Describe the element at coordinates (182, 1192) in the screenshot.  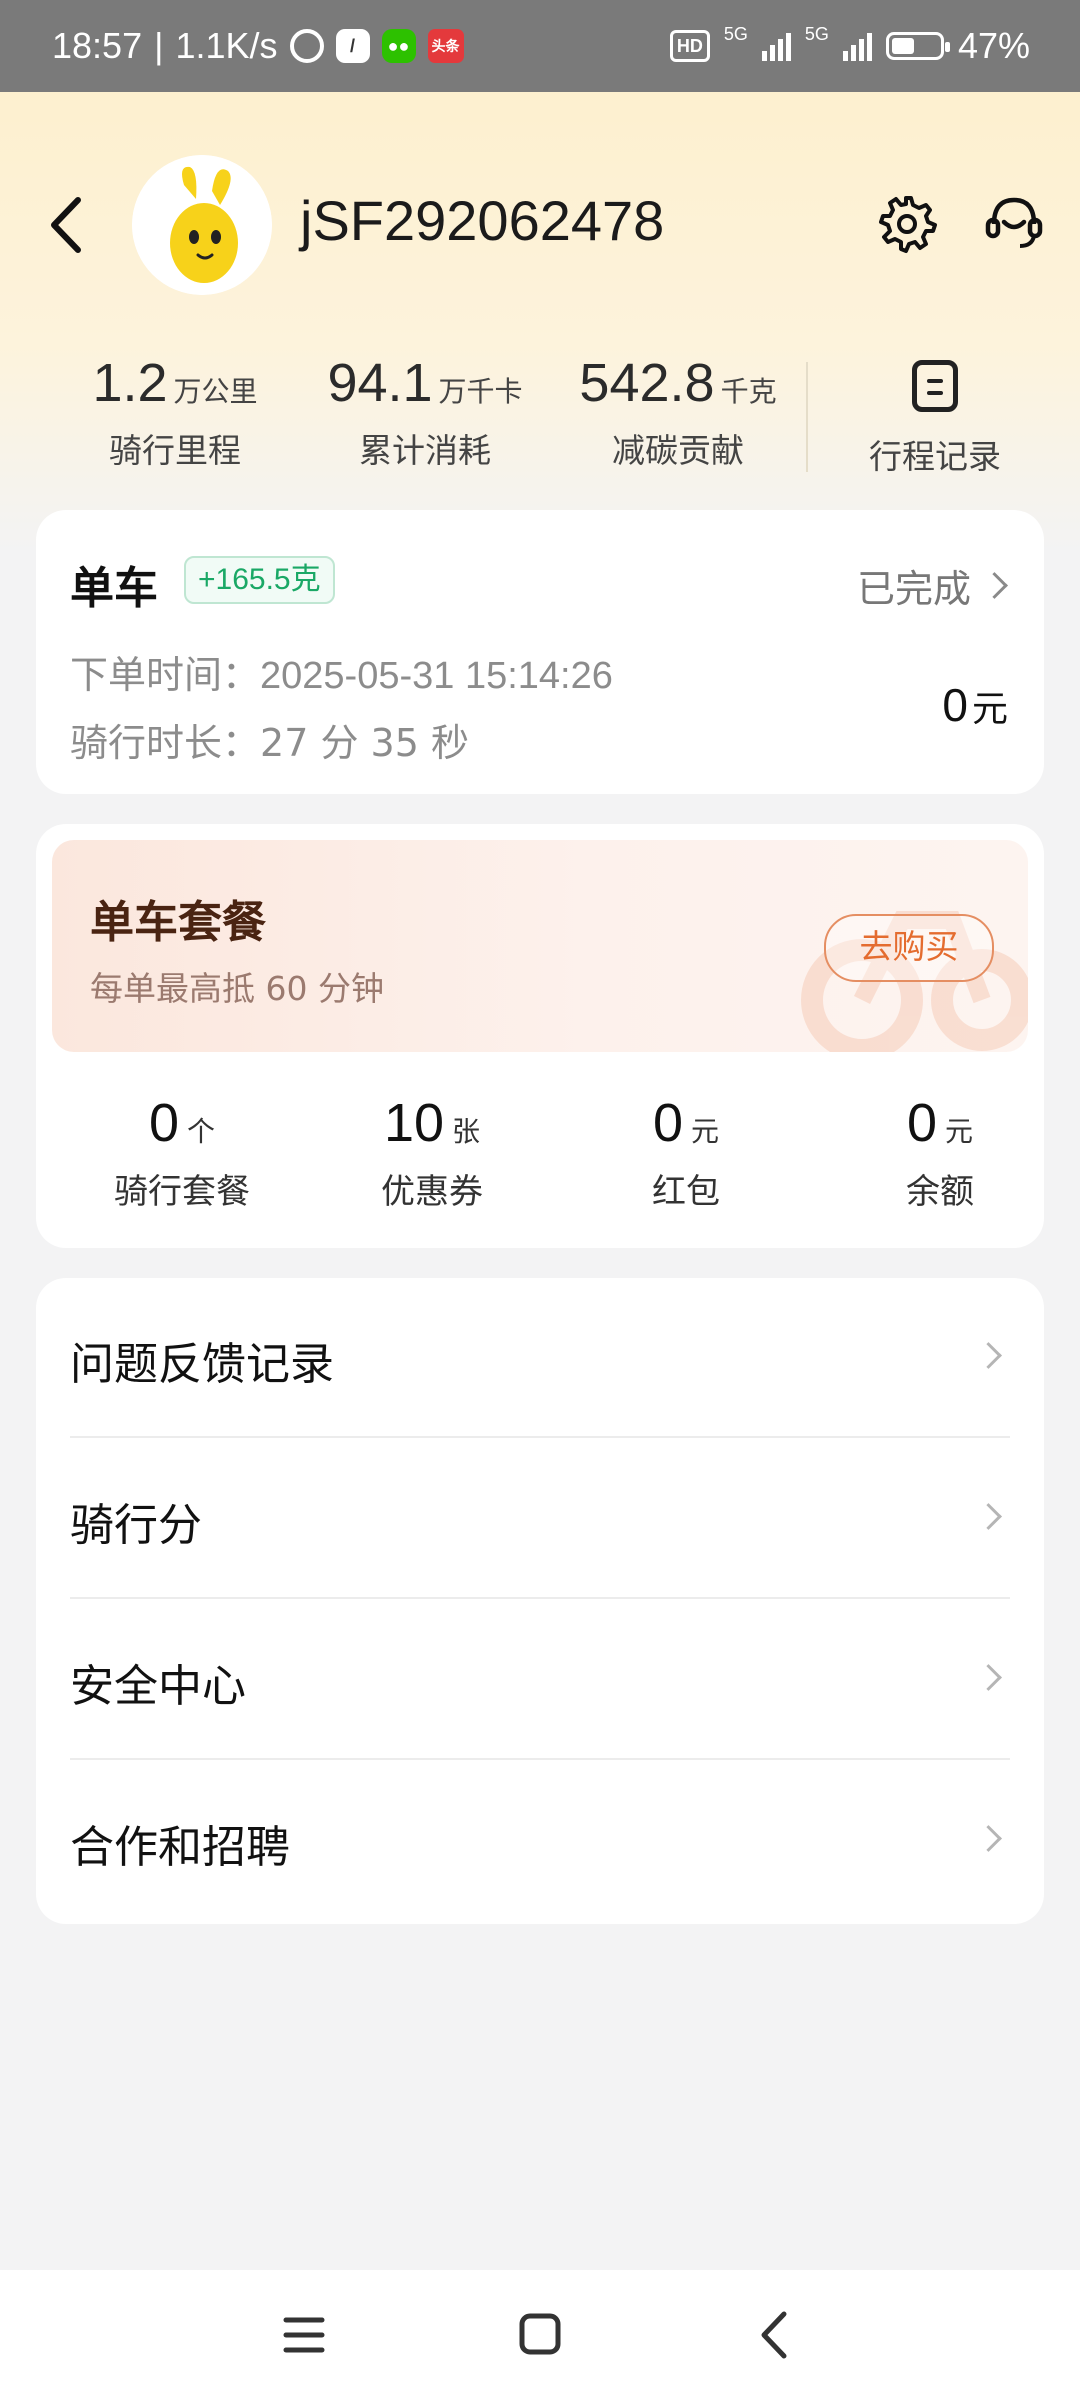
I see `pkg-label: 骑行套餐` at that location.